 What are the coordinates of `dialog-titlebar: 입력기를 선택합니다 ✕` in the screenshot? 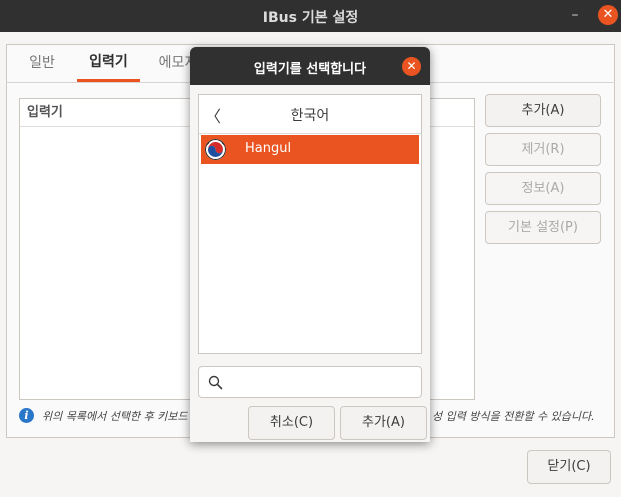 It's located at (310, 66).